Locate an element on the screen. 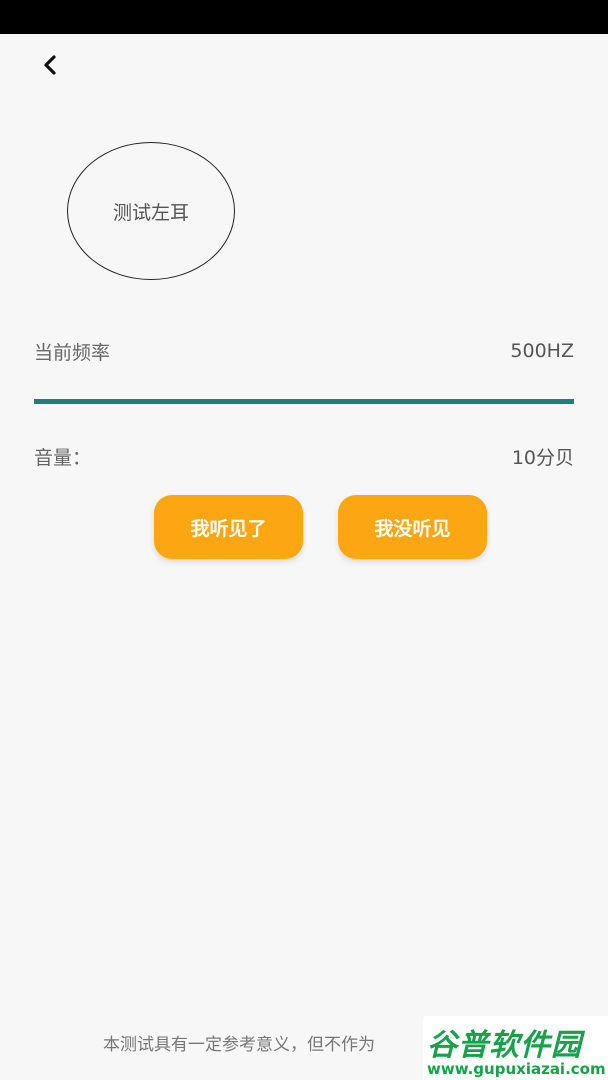  current-frequency-value: 500HZ is located at coordinates (542, 351).